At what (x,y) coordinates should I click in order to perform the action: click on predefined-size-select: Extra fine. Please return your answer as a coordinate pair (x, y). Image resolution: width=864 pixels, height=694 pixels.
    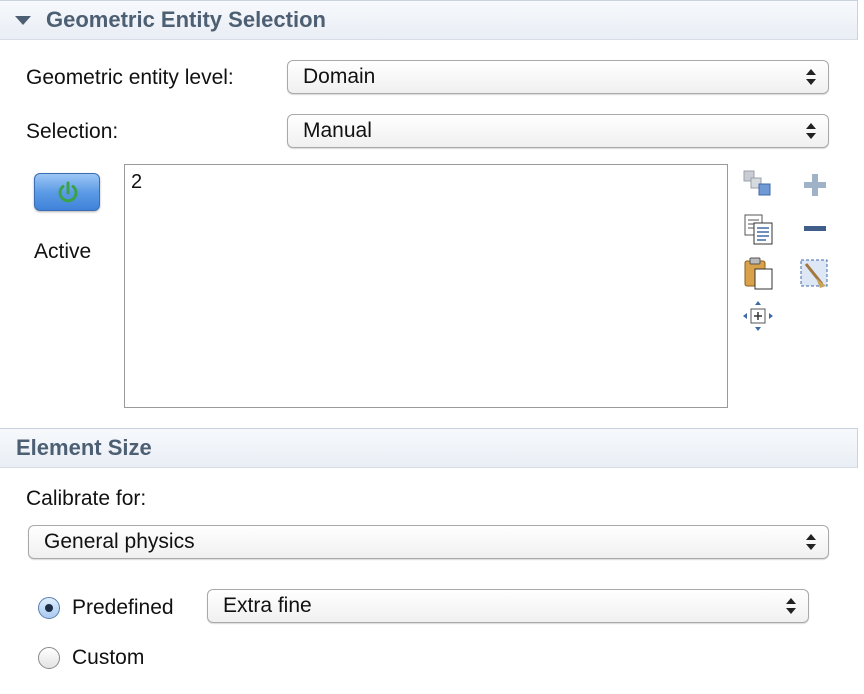
    Looking at the image, I should click on (508, 606).